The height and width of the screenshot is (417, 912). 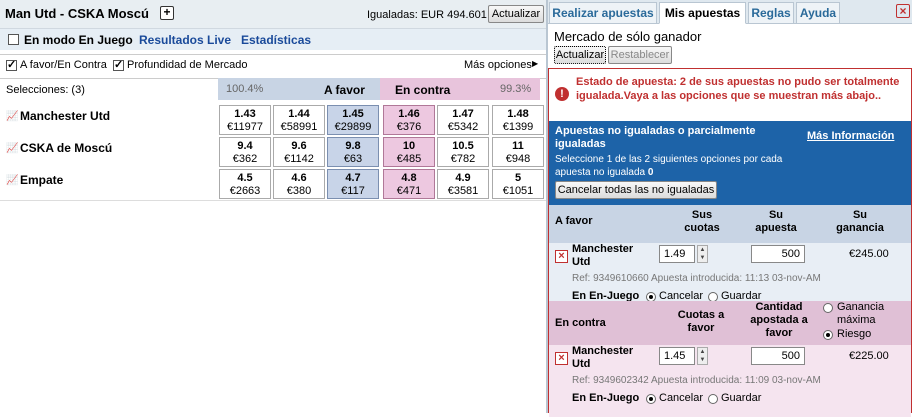 I want to click on back-label: A favor, so click(x=344, y=90).